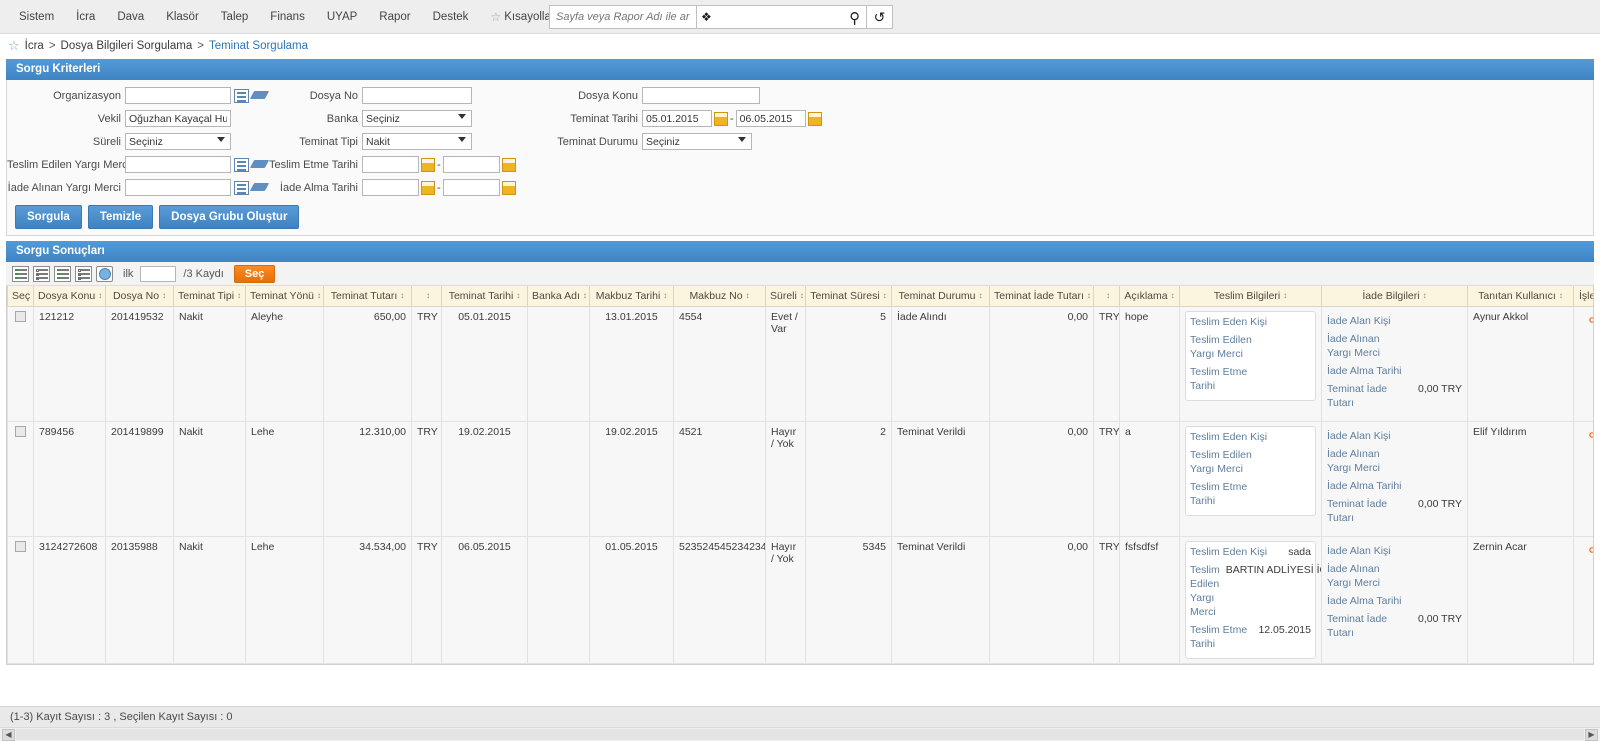  I want to click on teslim-etme-tarihi-from-input, so click(390, 164).